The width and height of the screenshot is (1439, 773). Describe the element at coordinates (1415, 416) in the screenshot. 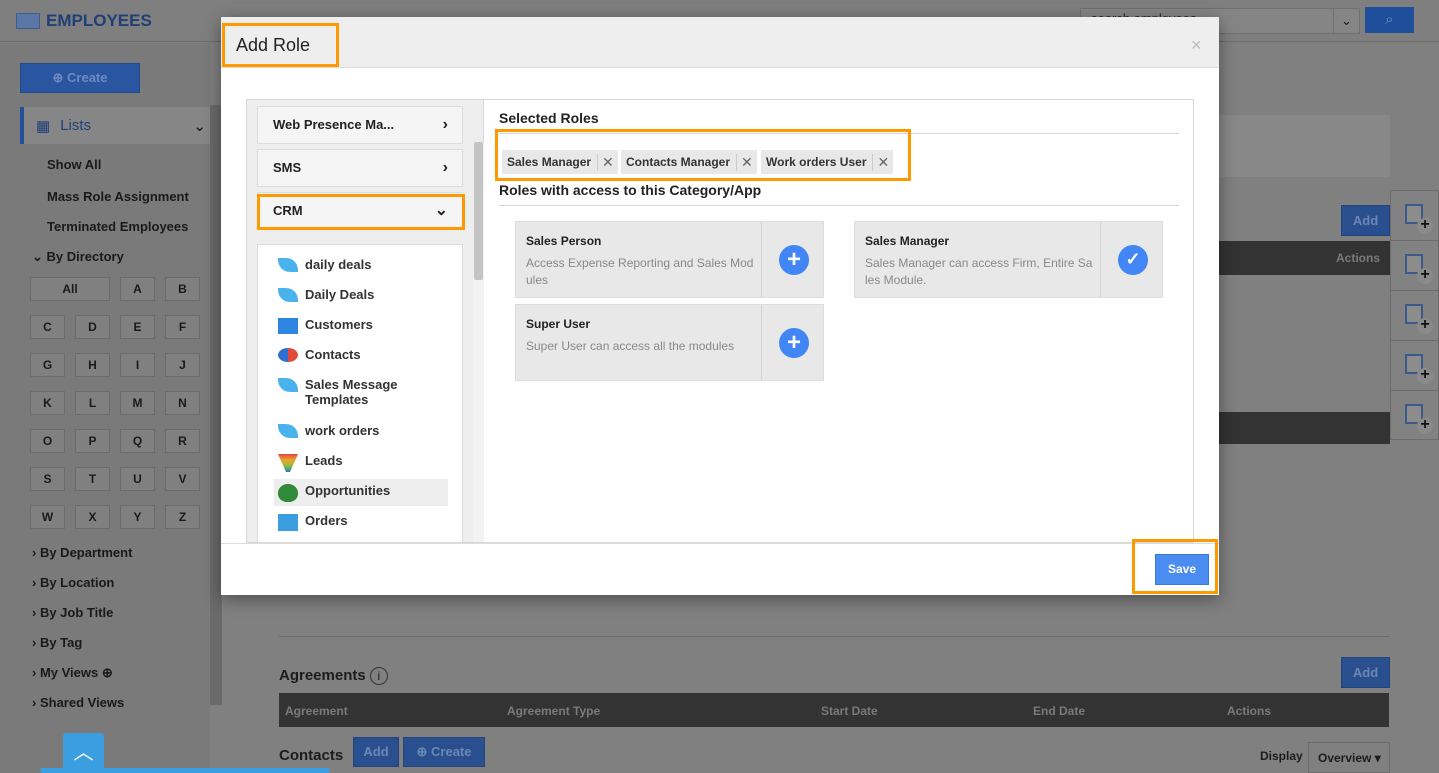

I see `add-document-button: +` at that location.